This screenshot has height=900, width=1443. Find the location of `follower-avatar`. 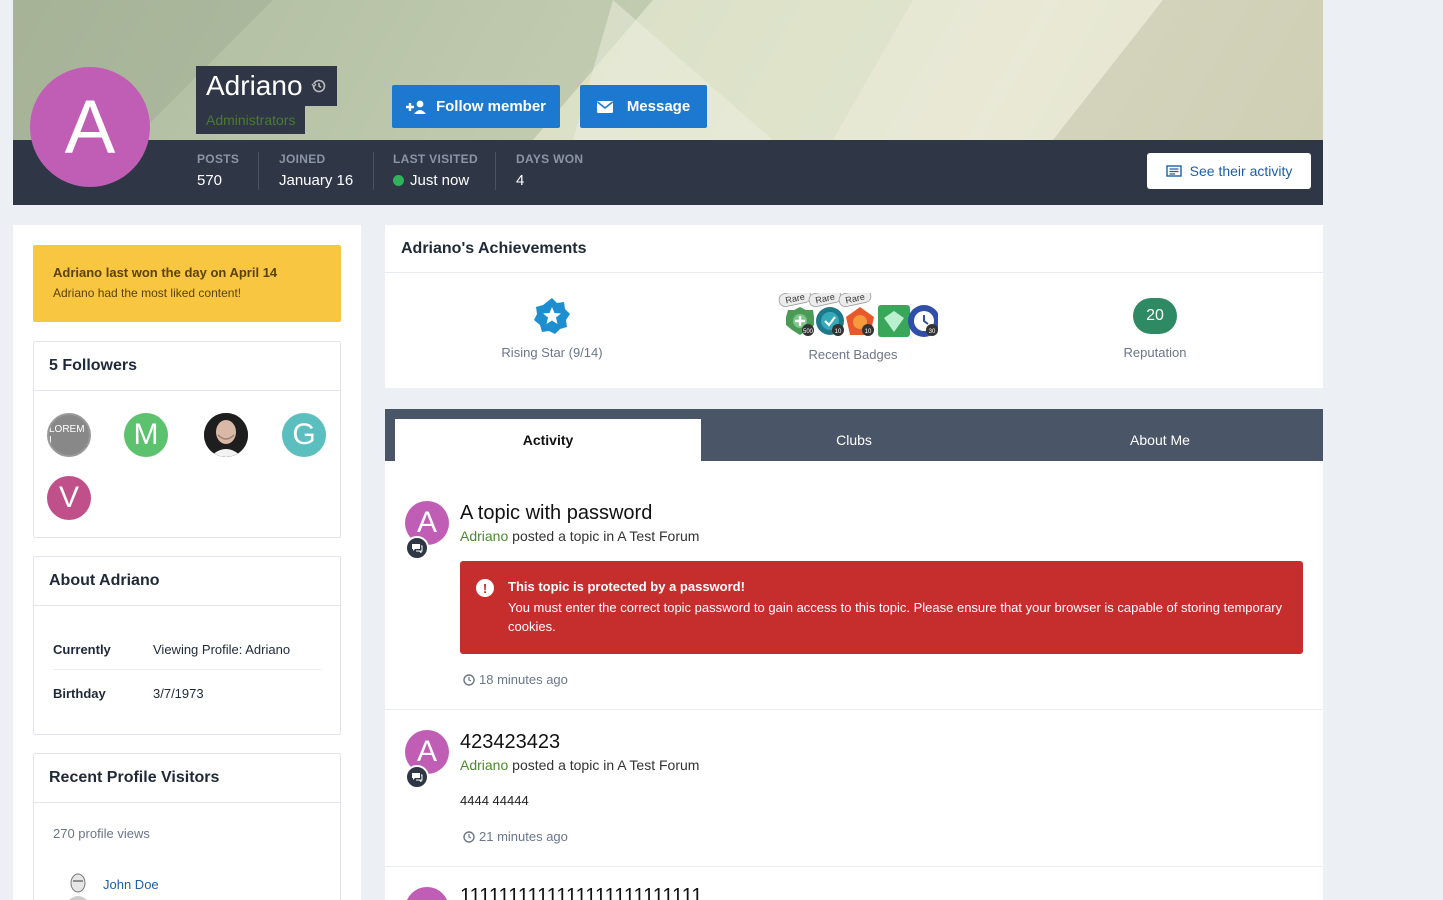

follower-avatar is located at coordinates (226, 435).